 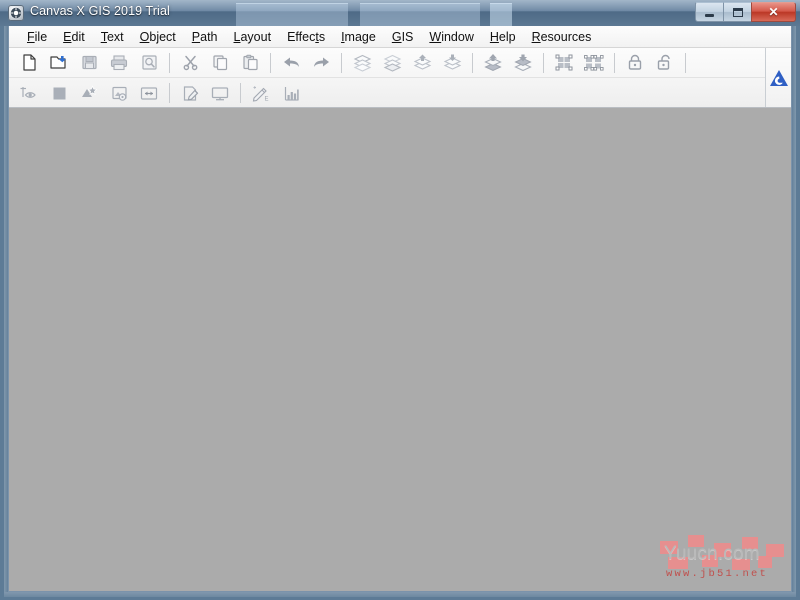 I want to click on title-bar: Canvas X GIS 2019 Trial ✕, so click(x=400, y=13).